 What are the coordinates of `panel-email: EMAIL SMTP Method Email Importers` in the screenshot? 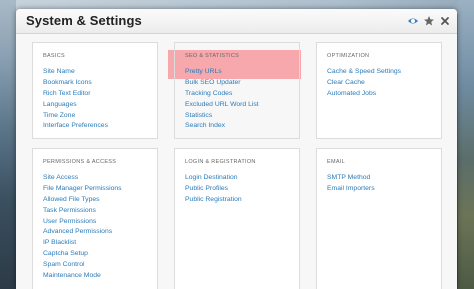 It's located at (379, 218).